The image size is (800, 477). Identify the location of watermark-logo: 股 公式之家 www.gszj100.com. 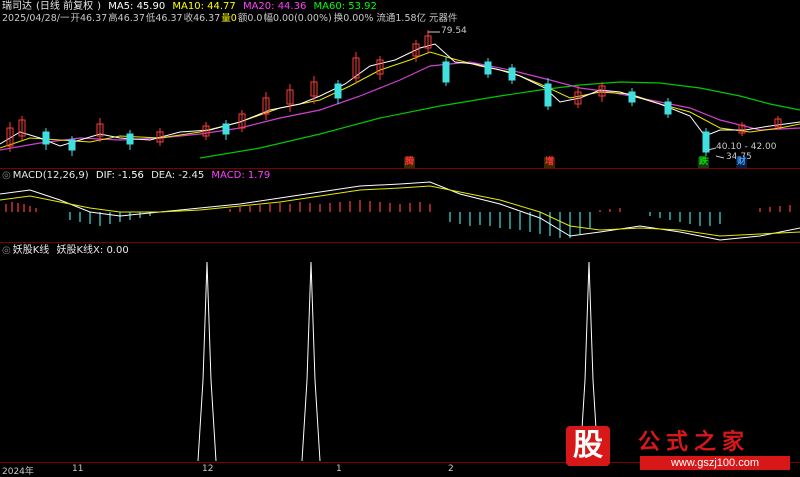
(680, 448).